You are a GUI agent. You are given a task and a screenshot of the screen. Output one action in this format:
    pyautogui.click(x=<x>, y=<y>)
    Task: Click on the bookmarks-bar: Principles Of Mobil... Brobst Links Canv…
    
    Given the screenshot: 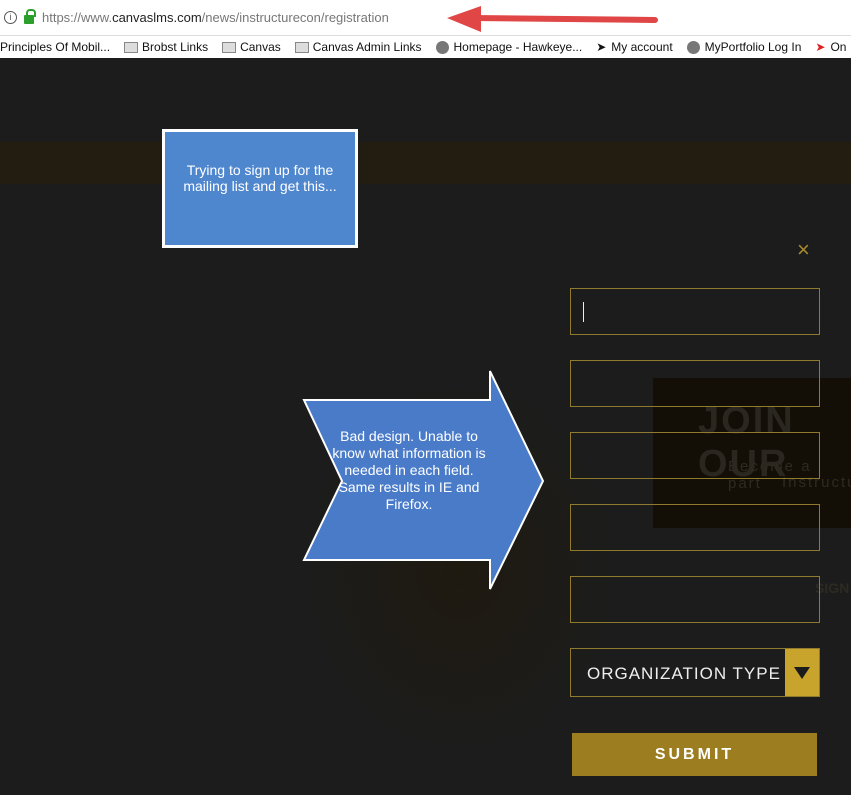 What is the action you would take?
    pyautogui.click(x=425, y=47)
    